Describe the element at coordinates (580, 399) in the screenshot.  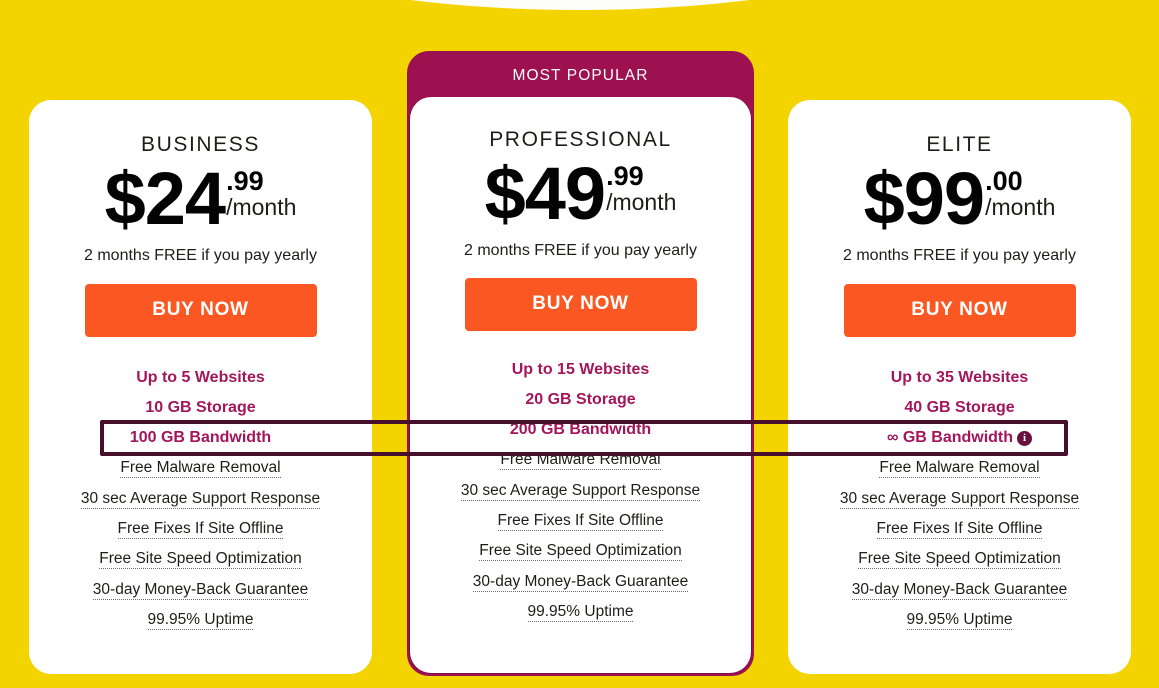
I see `feature-item: 20 GB Storage` at that location.